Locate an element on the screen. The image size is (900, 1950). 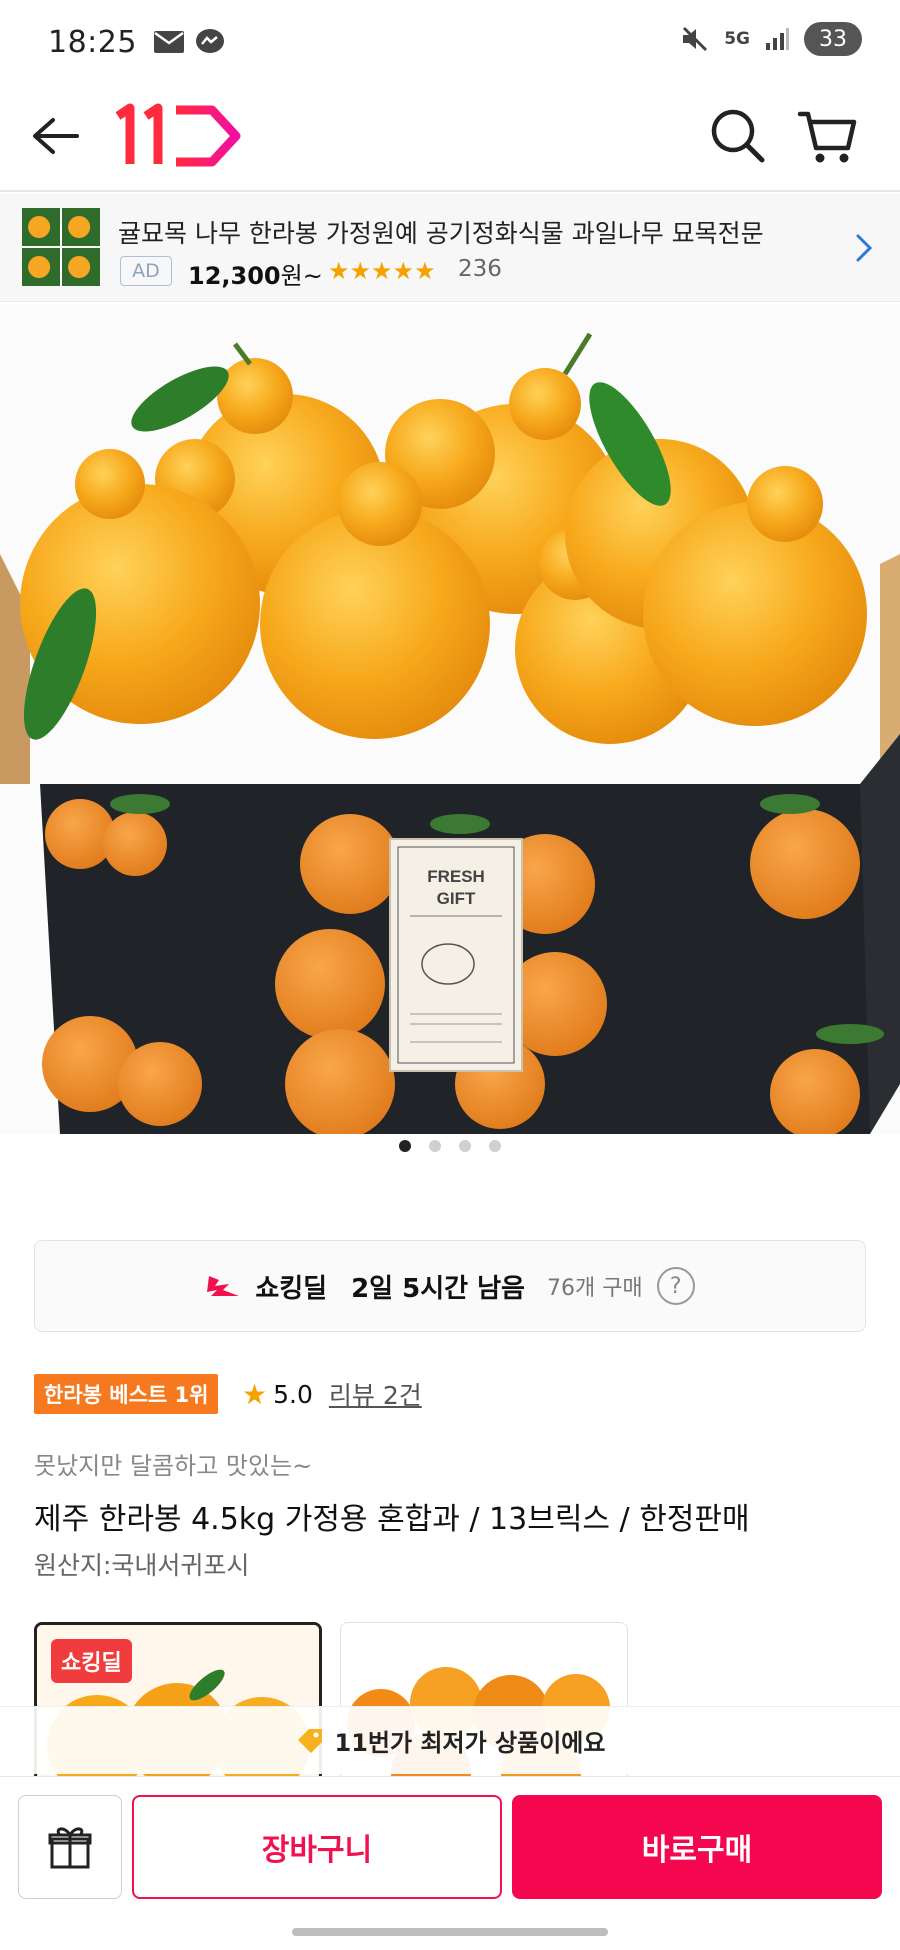
review-link: 리뷰 2건 is located at coordinates (375, 1394).